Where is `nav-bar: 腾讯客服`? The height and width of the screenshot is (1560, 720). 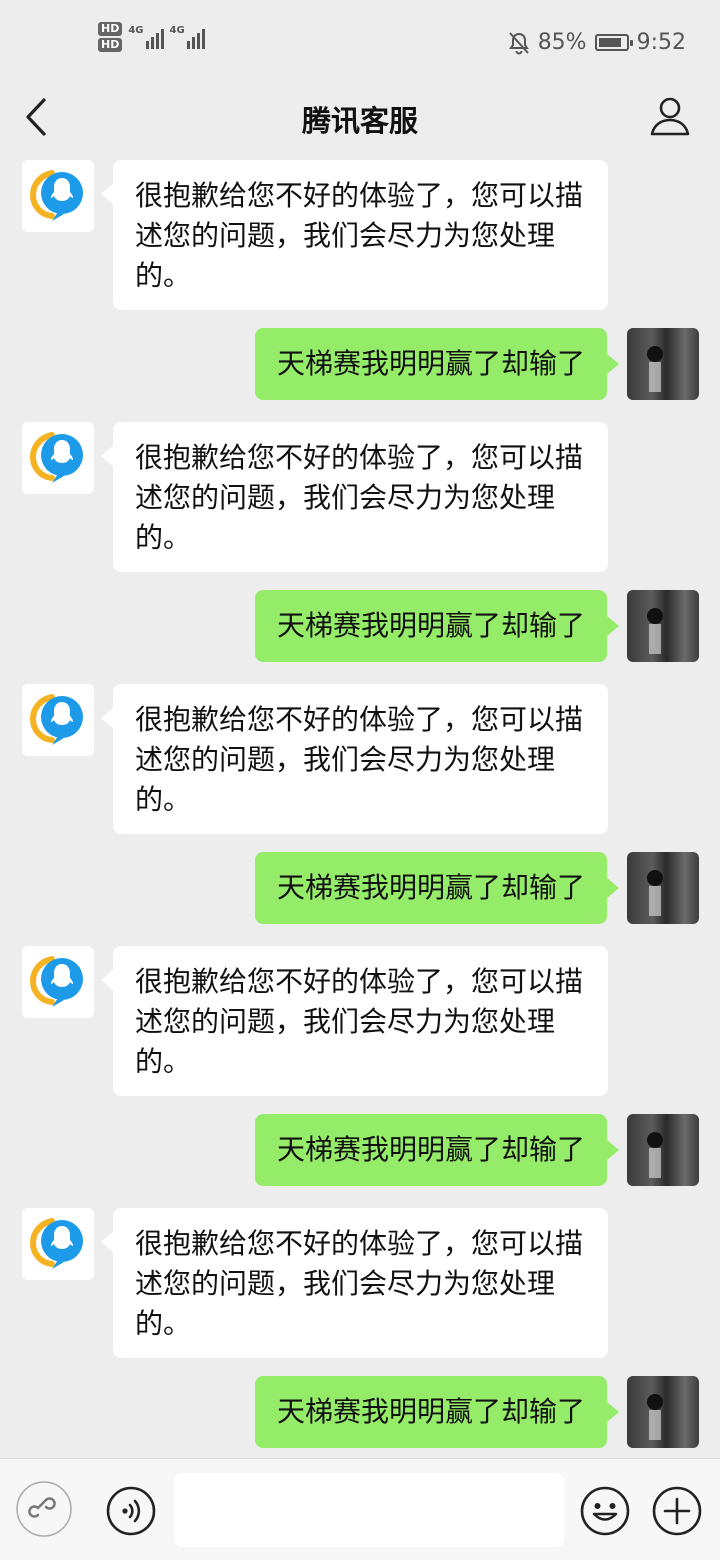 nav-bar: 腾讯客服 is located at coordinates (360, 117).